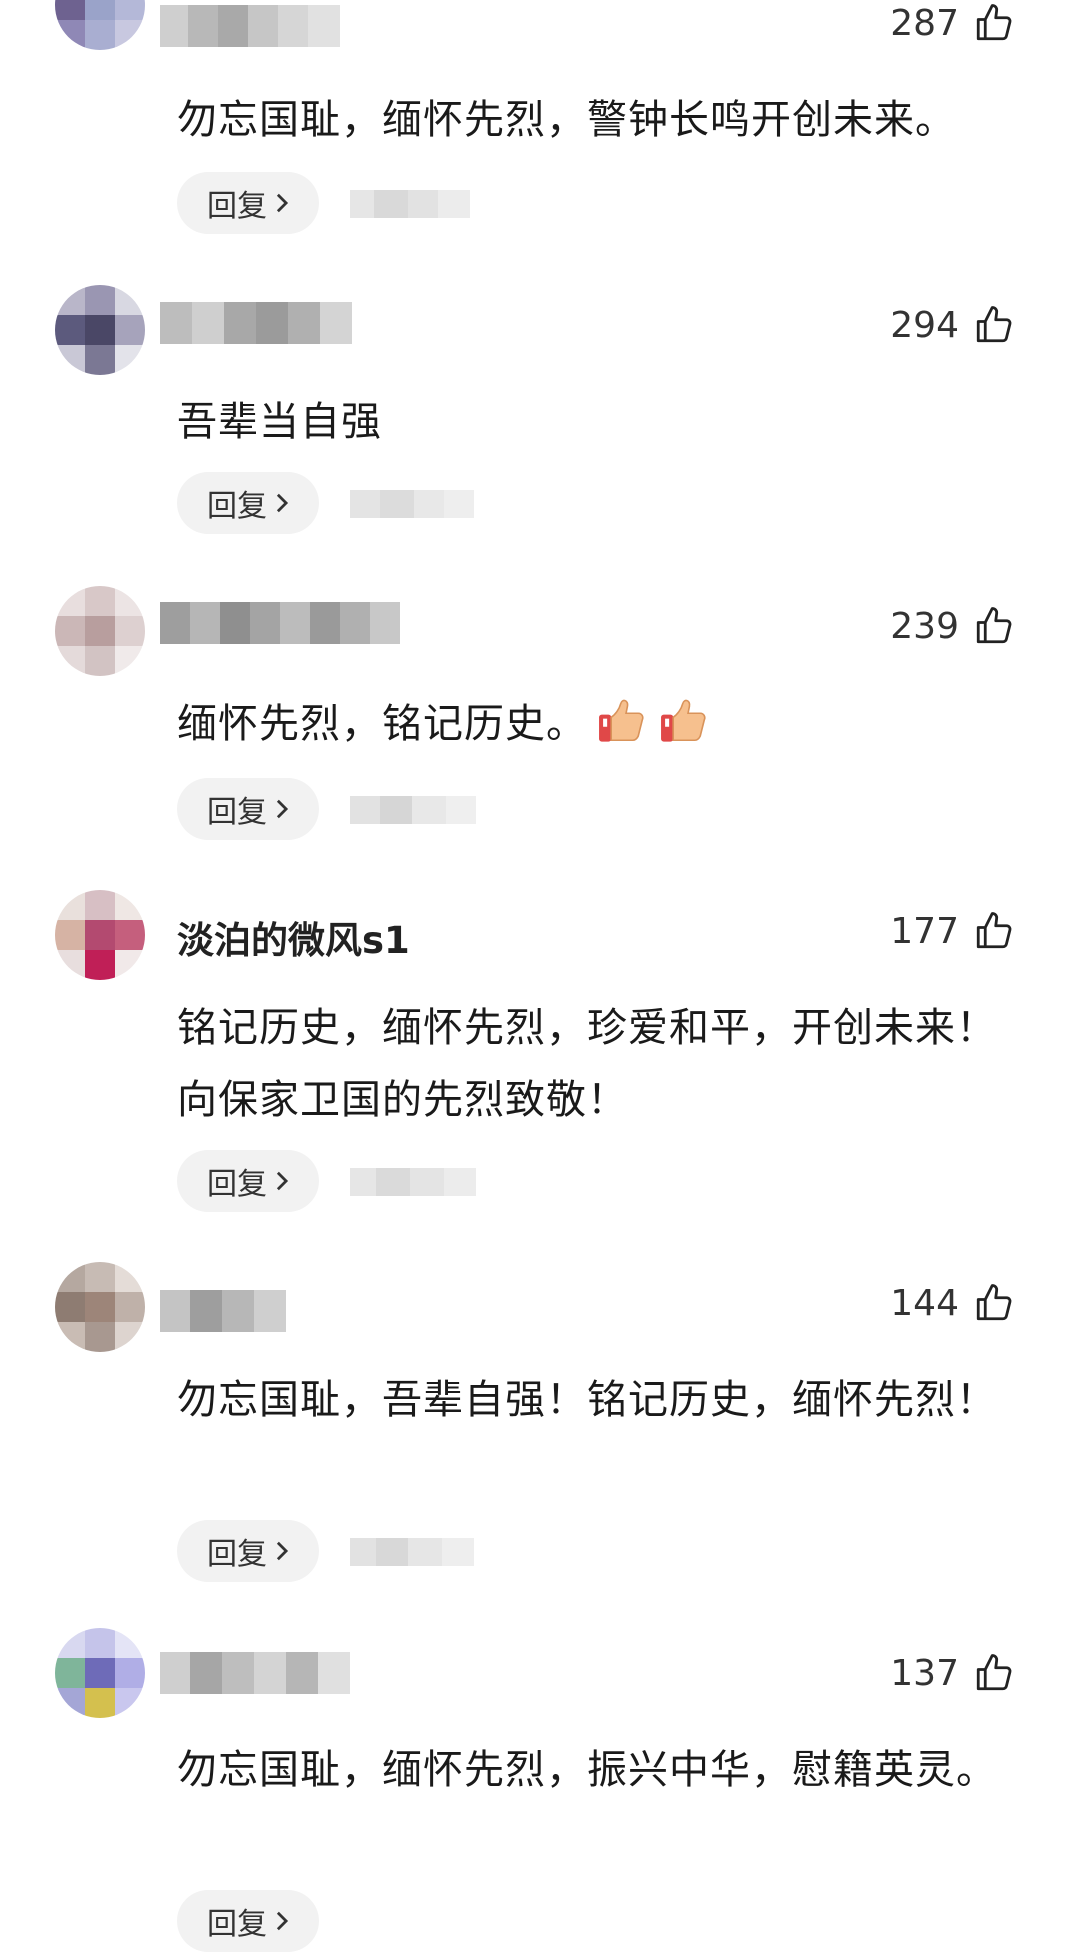  What do you see at coordinates (279, 422) in the screenshot?
I see `comment-text: 吾辈当自强` at bounding box center [279, 422].